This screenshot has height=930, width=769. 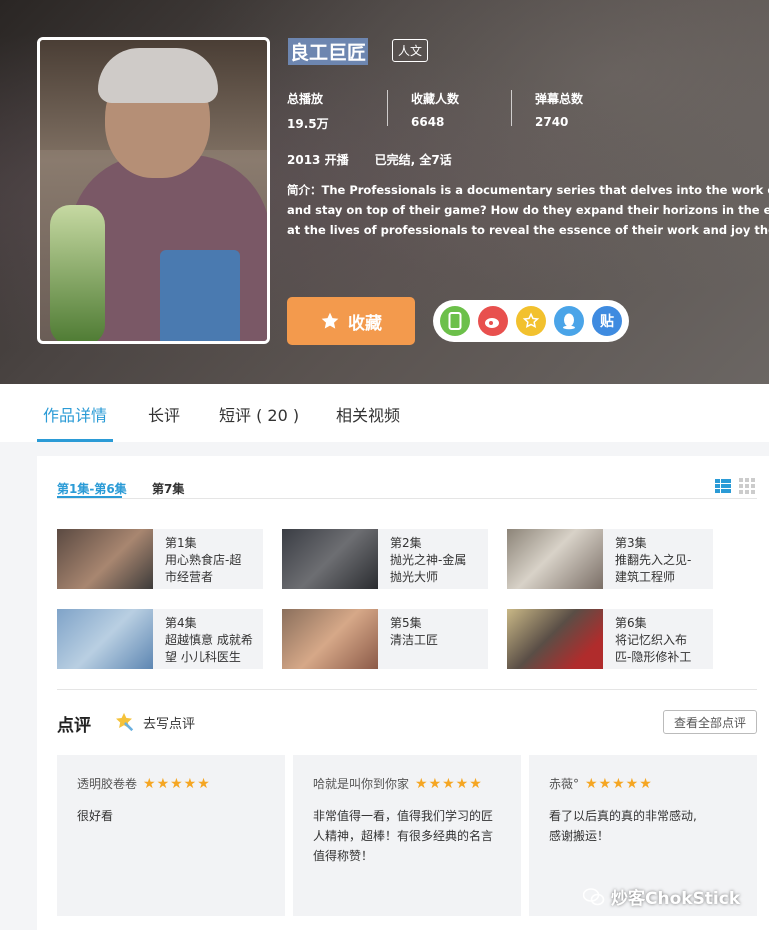 I want to click on tab-related-videos: 相关视频, so click(x=368, y=414).